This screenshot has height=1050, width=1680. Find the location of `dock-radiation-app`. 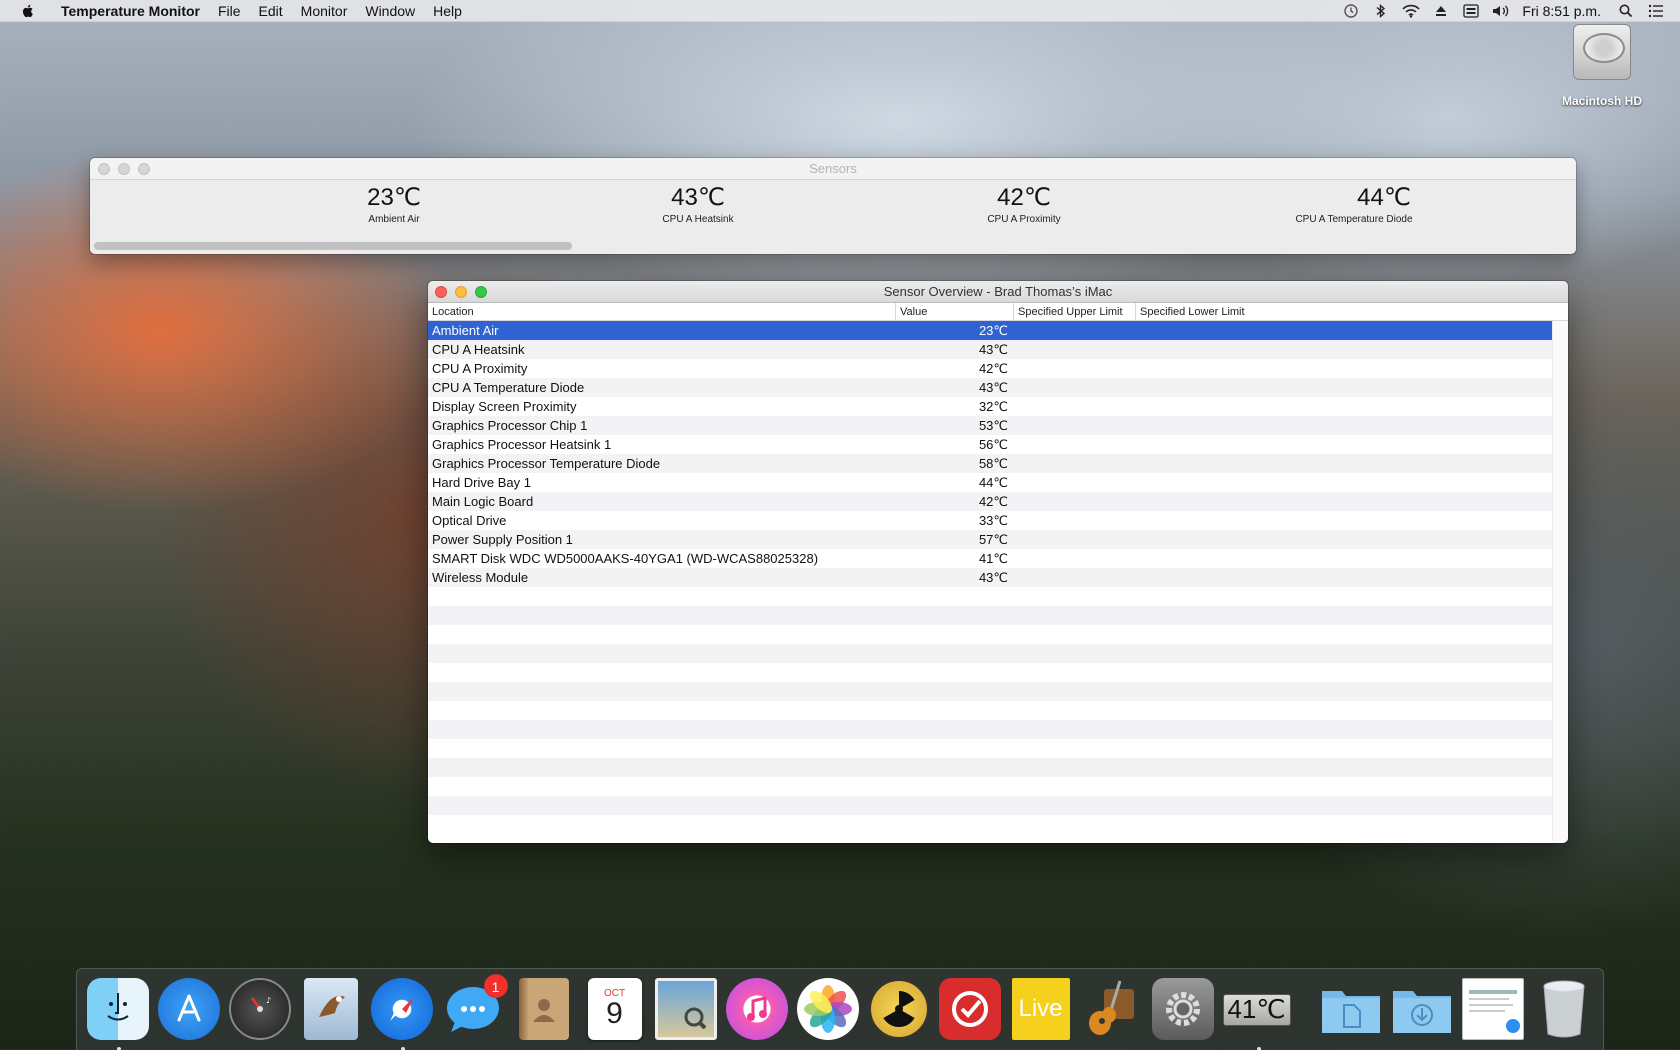

dock-radiation-app is located at coordinates (899, 1009).